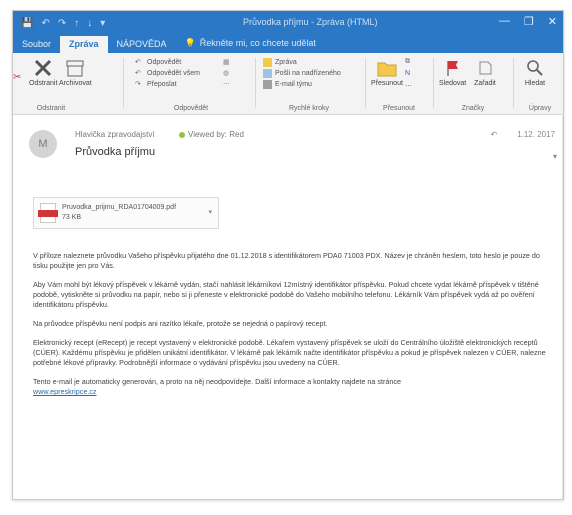  What do you see at coordinates (280, 62) in the screenshot?
I see `quickstep-1: Zpráva` at bounding box center [280, 62].